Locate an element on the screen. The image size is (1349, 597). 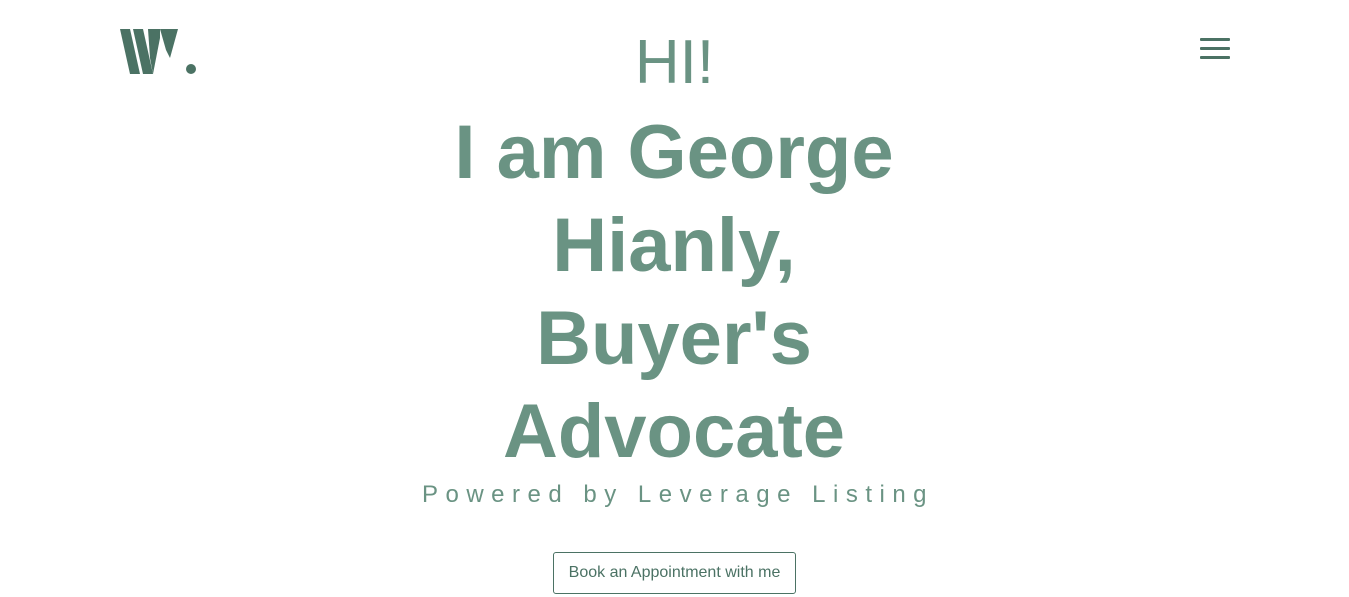
greeting-text: HI! is located at coordinates (674, 62).